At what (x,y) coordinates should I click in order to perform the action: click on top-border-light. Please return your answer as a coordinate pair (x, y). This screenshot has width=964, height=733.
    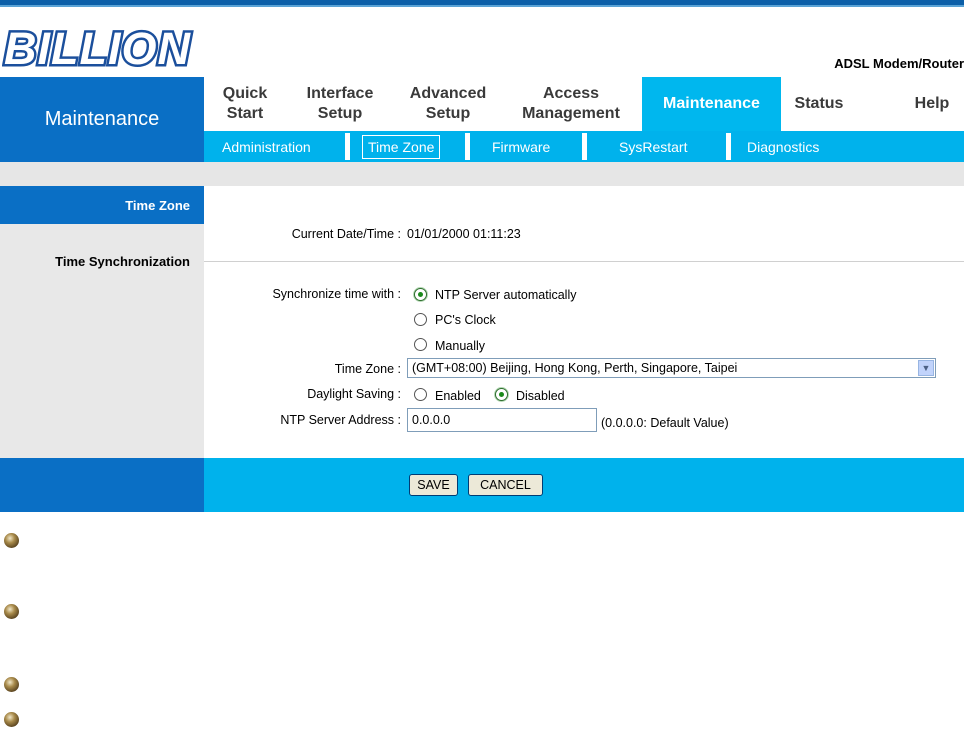
    Looking at the image, I should click on (482, 6).